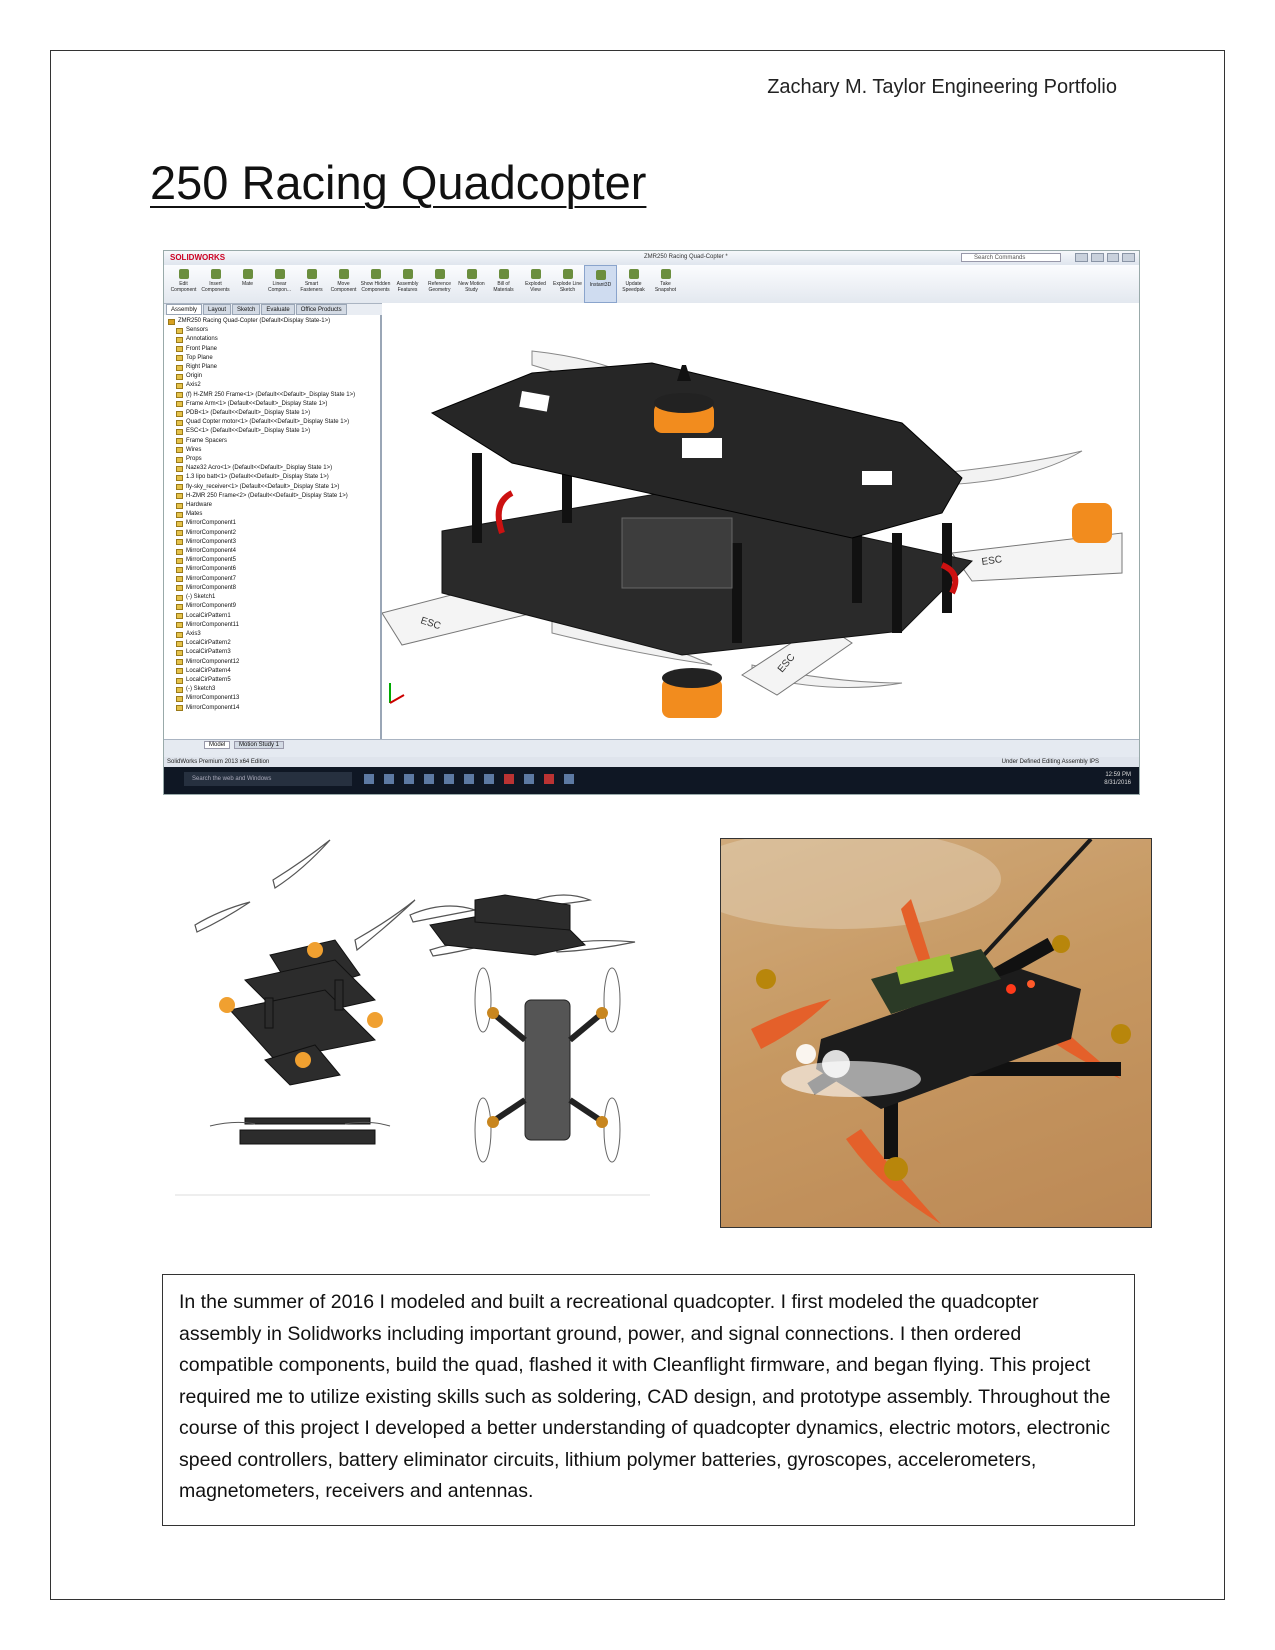  Describe the element at coordinates (212, 624) in the screenshot. I see `tree-item-label: MirrorComponent11` at that location.